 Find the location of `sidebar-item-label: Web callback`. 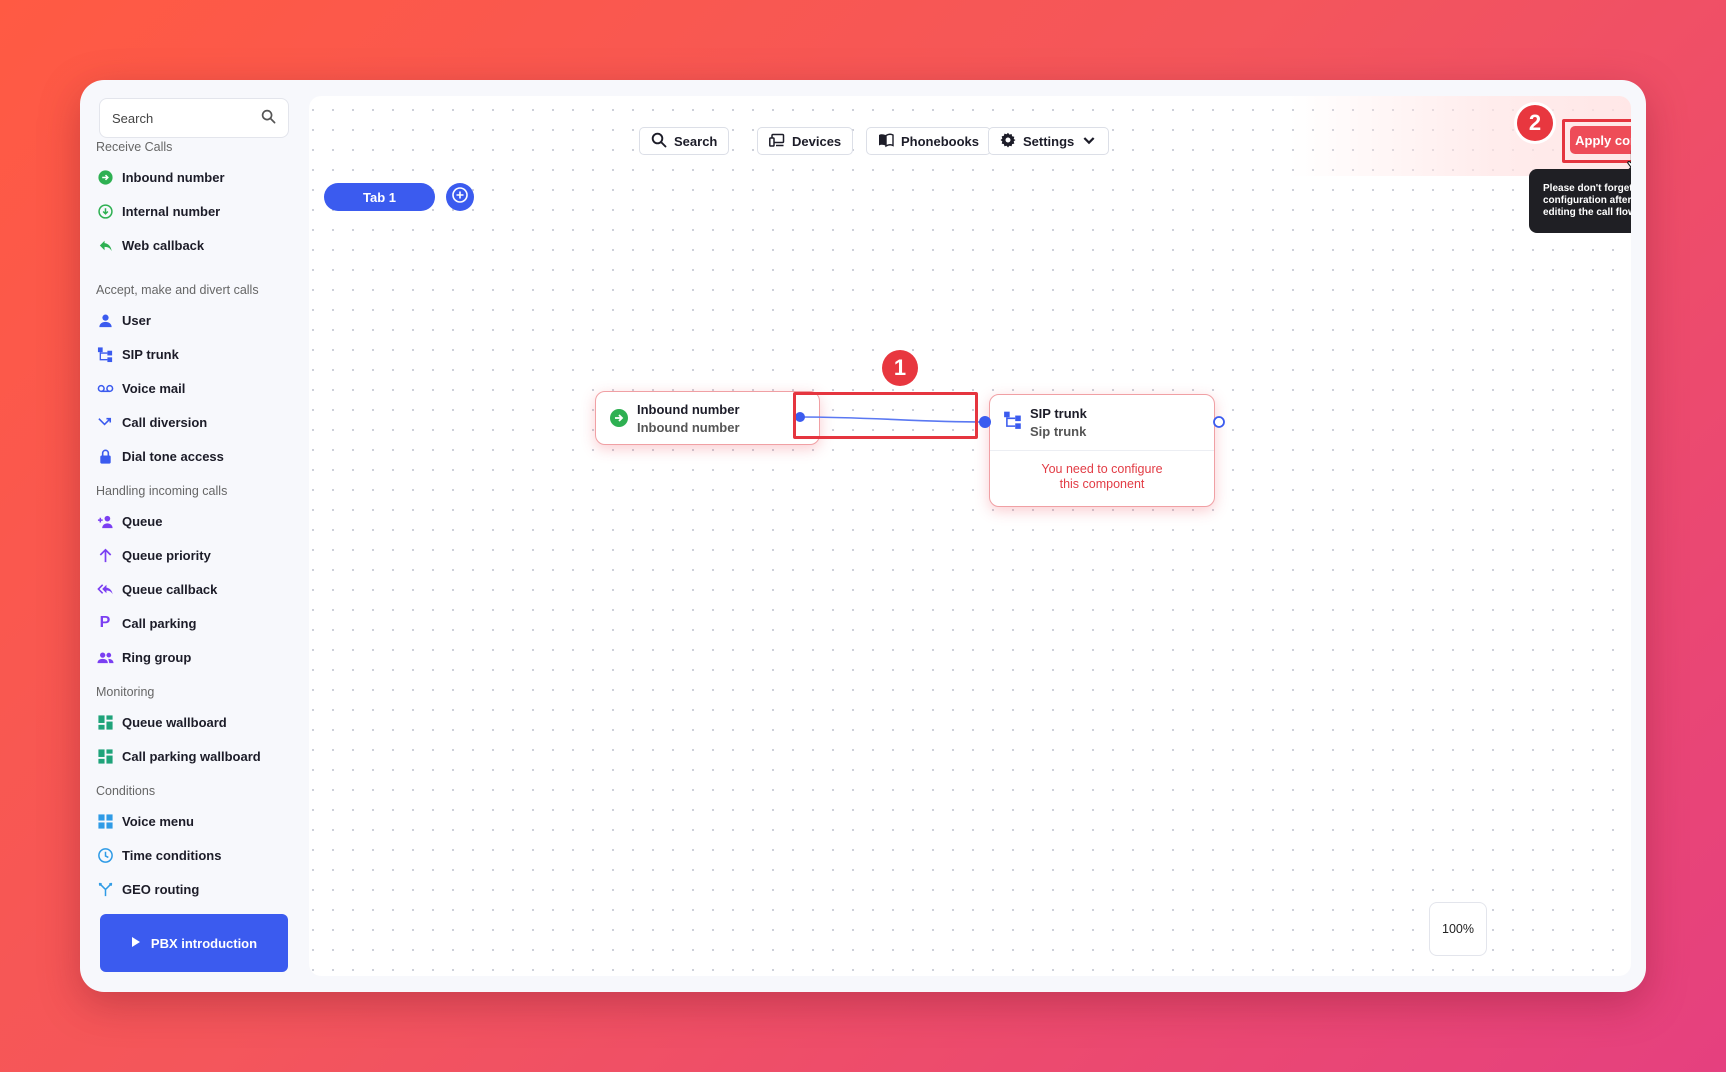

sidebar-item-label: Web callback is located at coordinates (163, 245).